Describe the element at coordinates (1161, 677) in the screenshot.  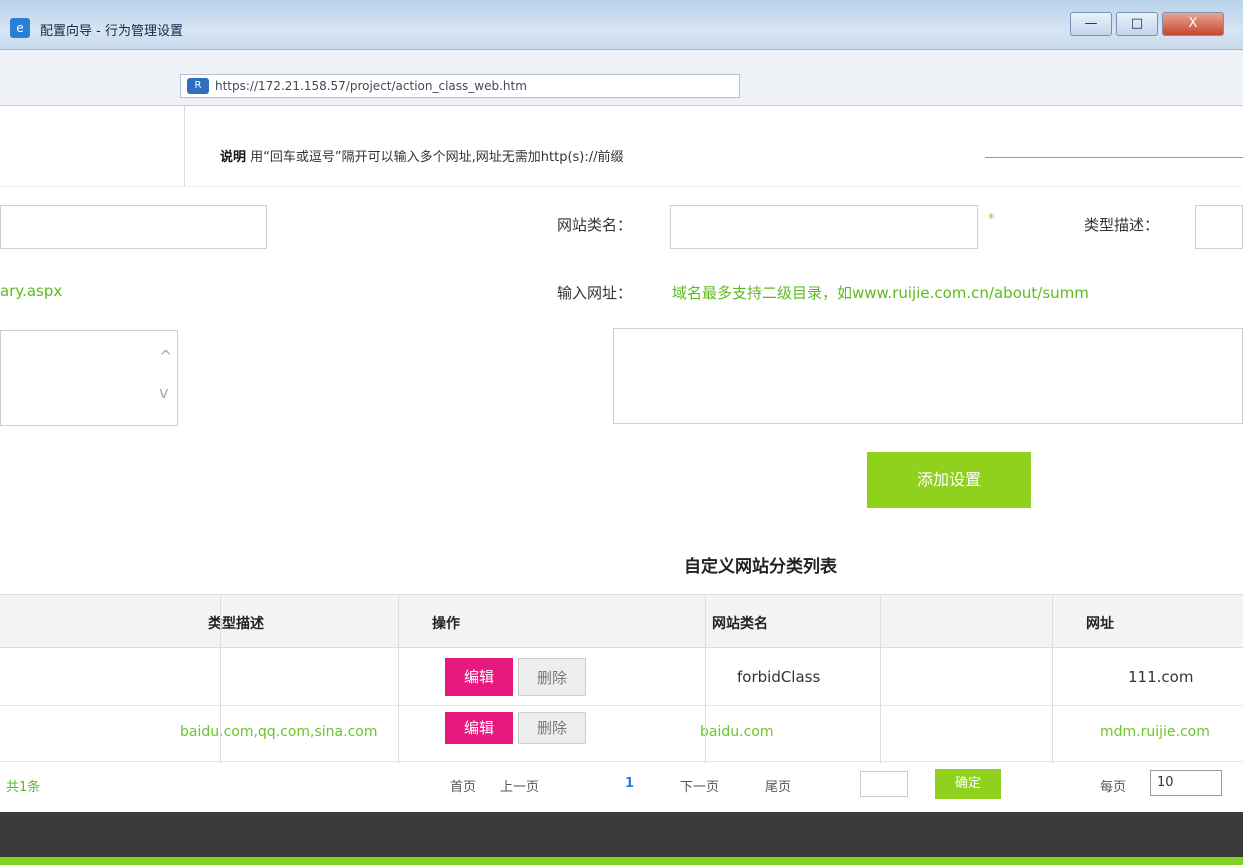
I see `row-url: 111.com` at that location.